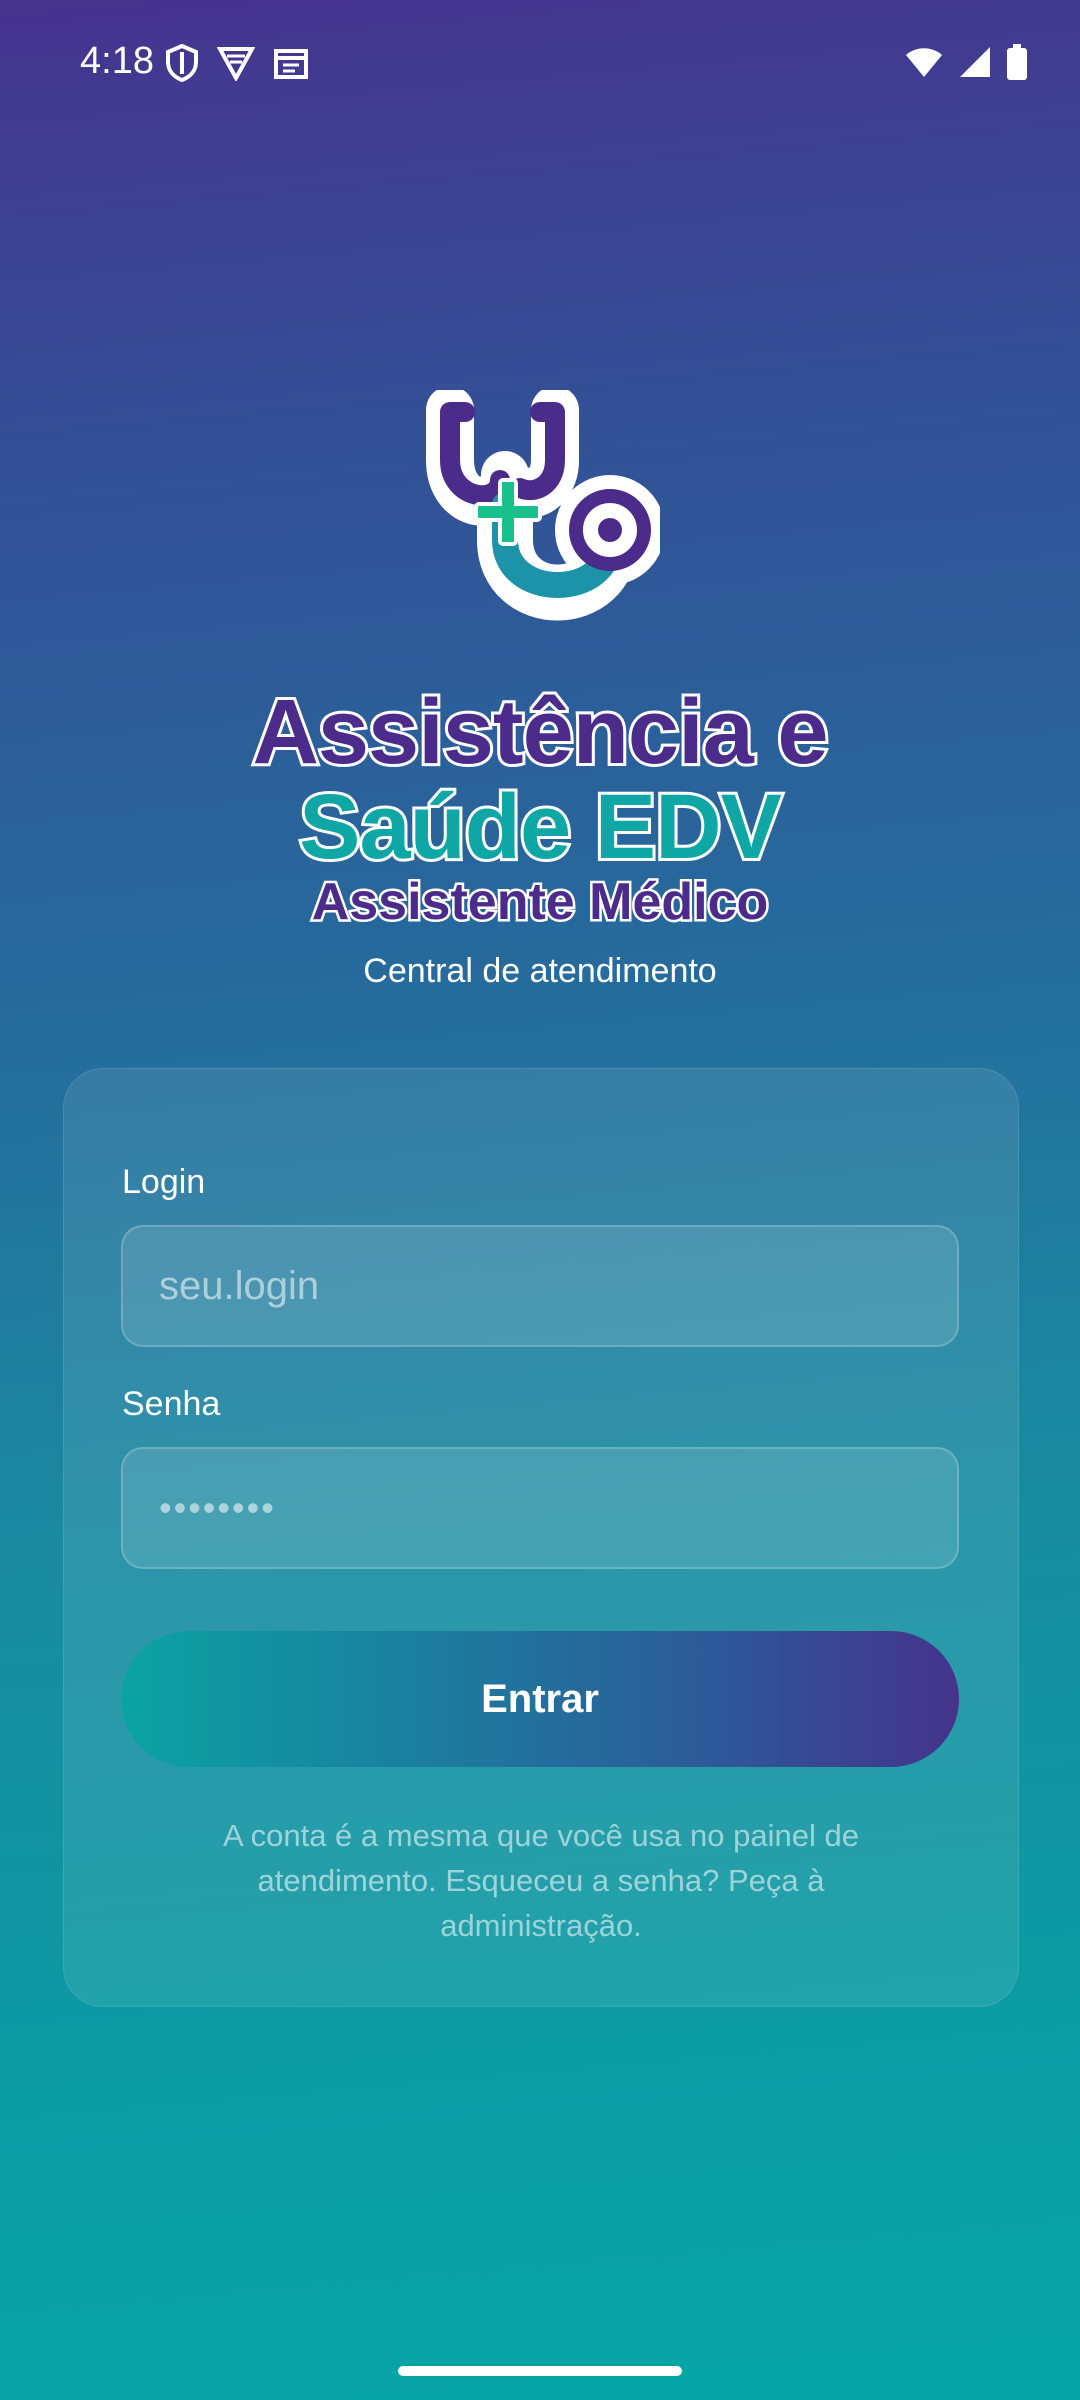 This screenshot has width=1080, height=2400. What do you see at coordinates (543, 505) in the screenshot?
I see `stethoscope-icon` at bounding box center [543, 505].